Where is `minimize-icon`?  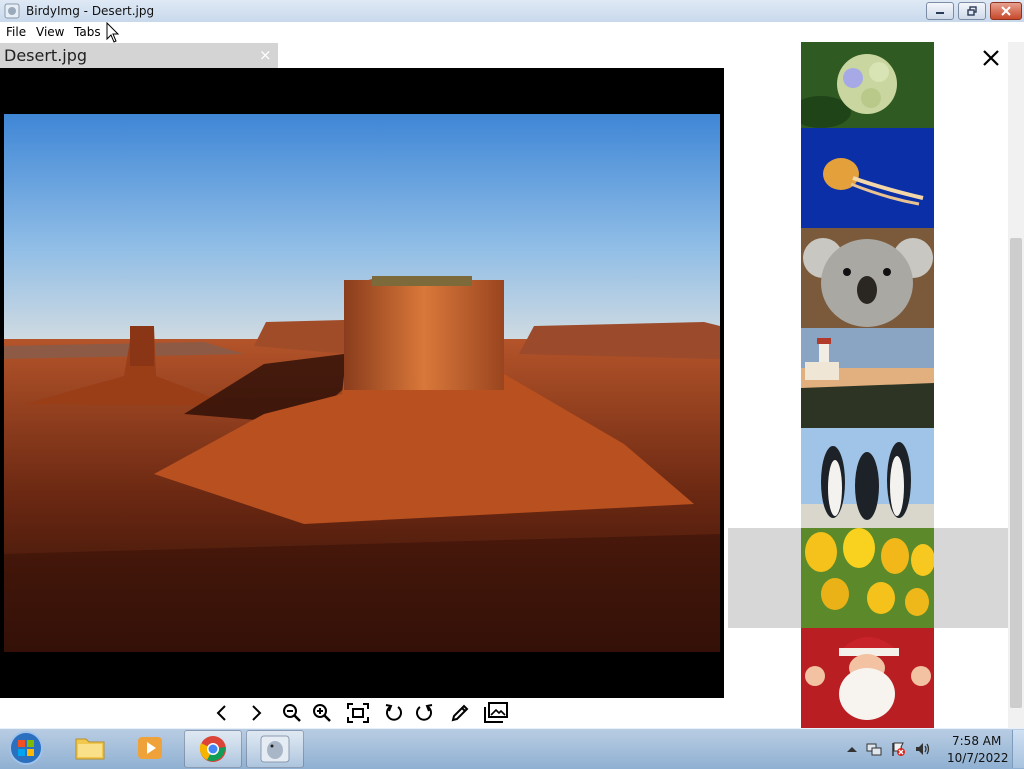
minimize-icon is located at coordinates (940, 13).